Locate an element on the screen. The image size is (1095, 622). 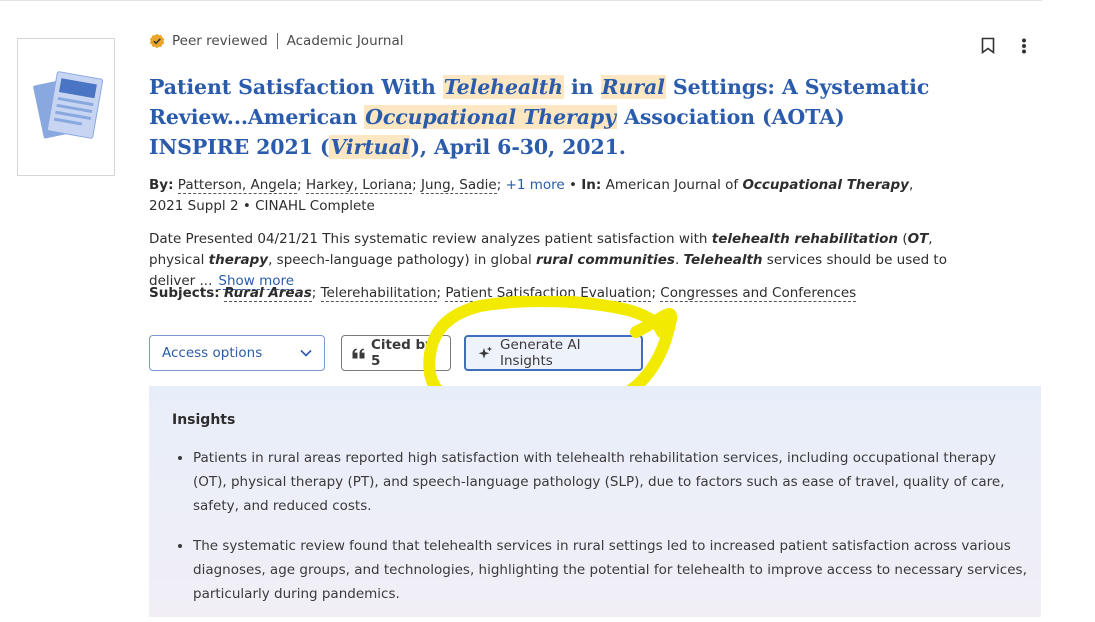
top-divider is located at coordinates (521, 0).